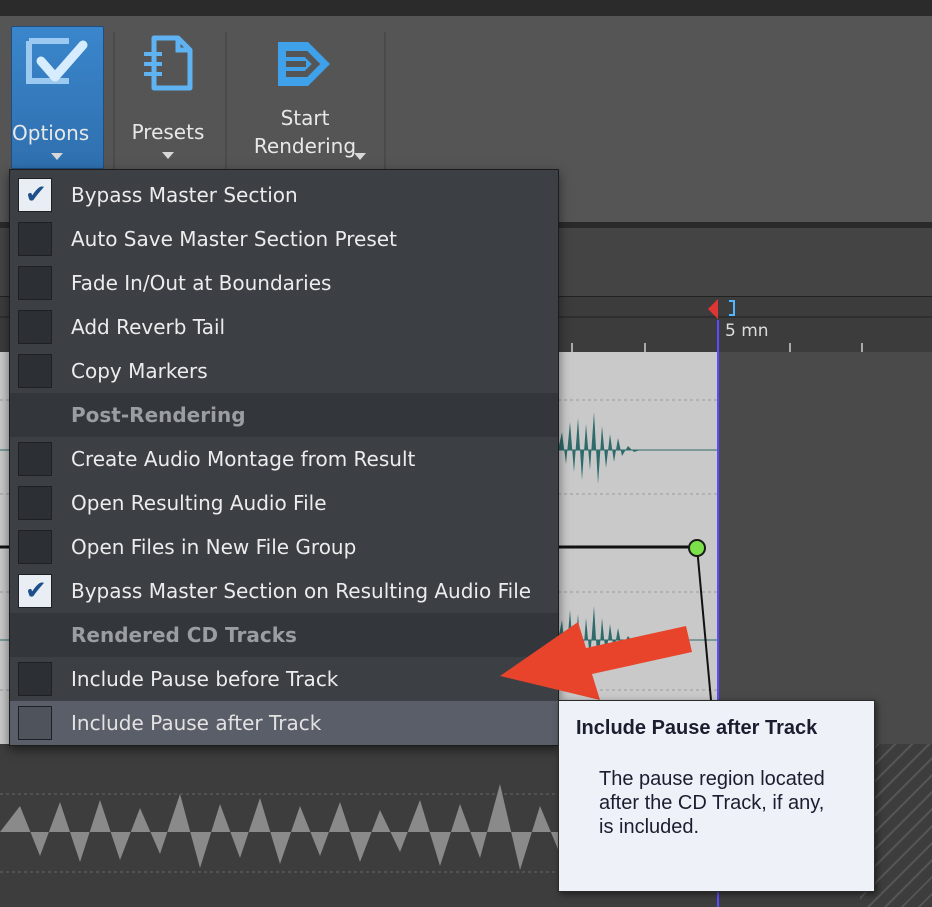 The height and width of the screenshot is (907, 932). What do you see at coordinates (168, 96) in the screenshot?
I see `presets-button: Presets` at bounding box center [168, 96].